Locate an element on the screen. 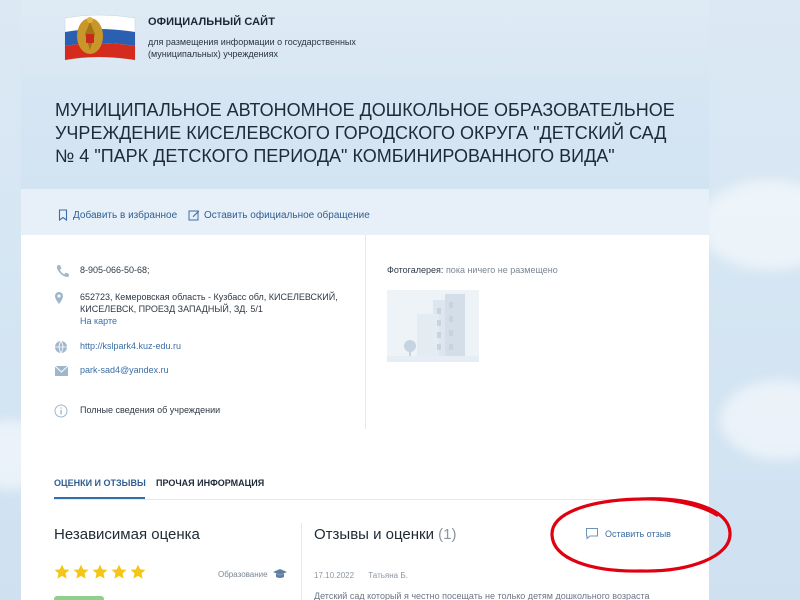  email-link: park-sad4@yandex.ru is located at coordinates (124, 370).